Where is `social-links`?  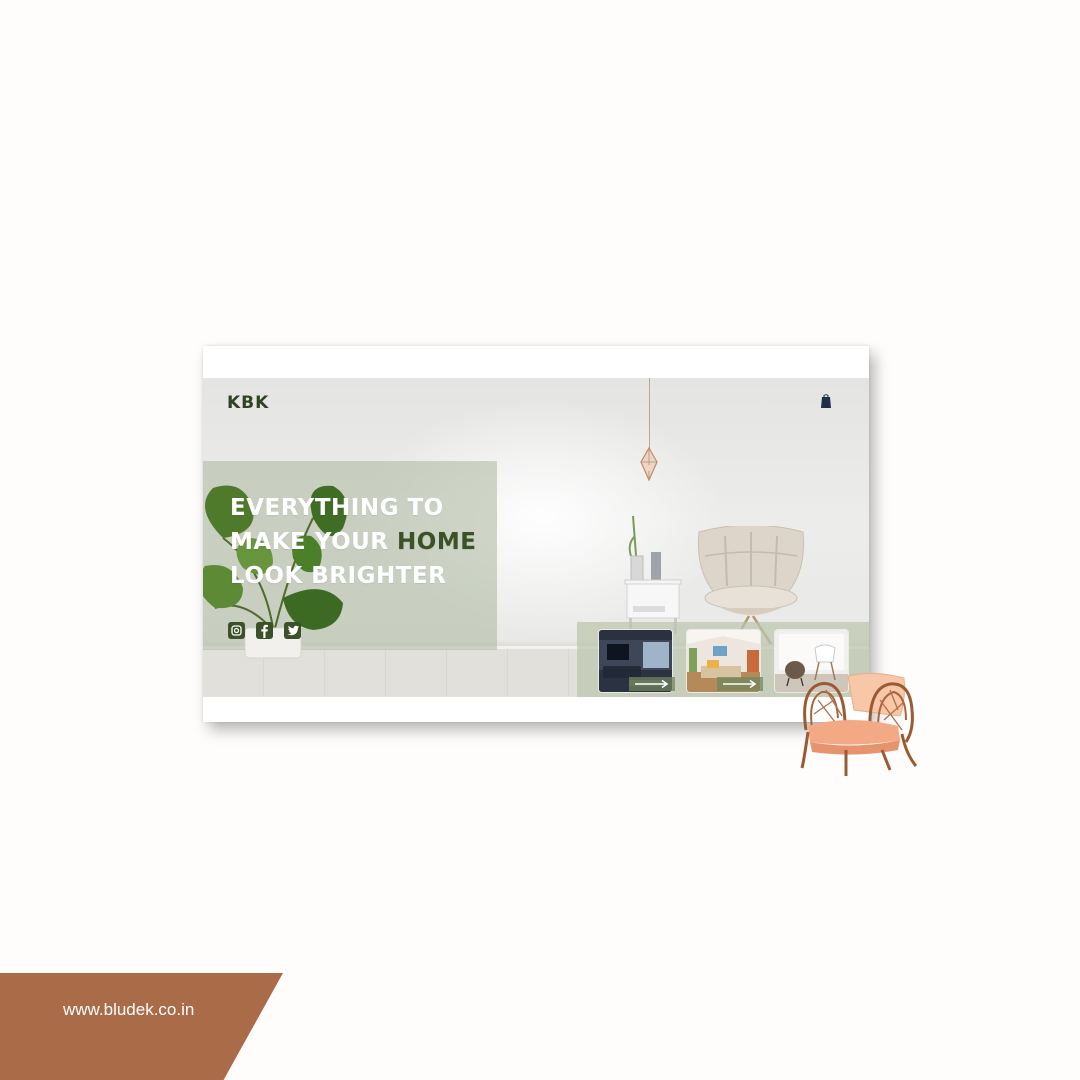
social-links is located at coordinates (264, 630).